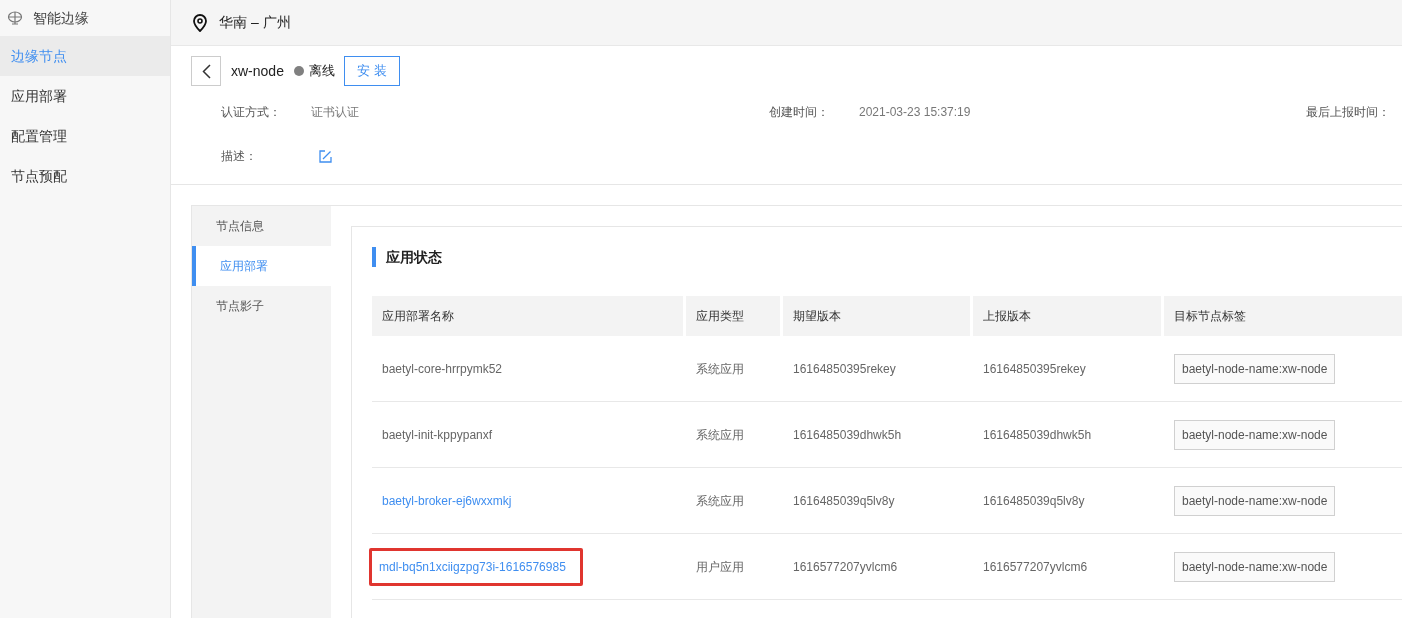  Describe the element at coordinates (734, 316) in the screenshot. I see `column-header: 应用类型` at that location.